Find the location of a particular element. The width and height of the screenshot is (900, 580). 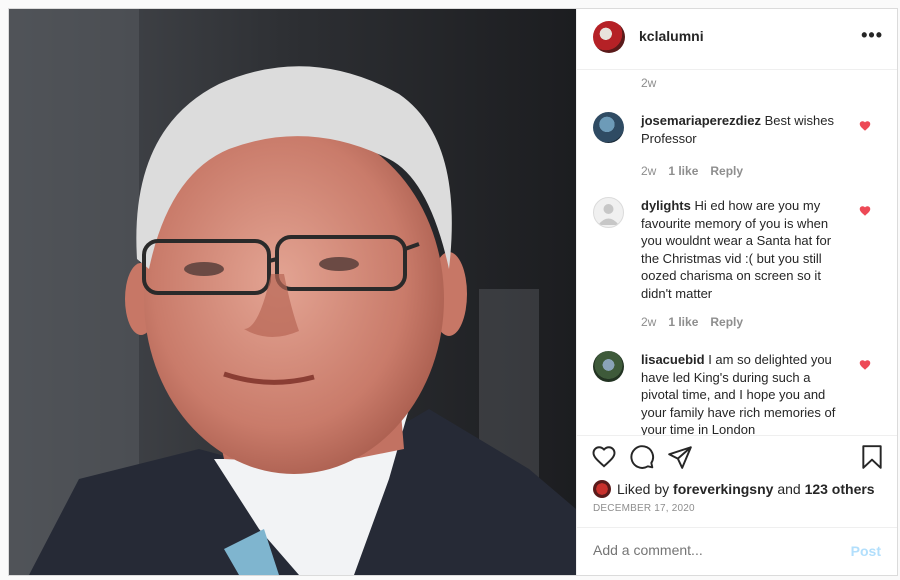

account-username: kclalumni is located at coordinates (671, 36).